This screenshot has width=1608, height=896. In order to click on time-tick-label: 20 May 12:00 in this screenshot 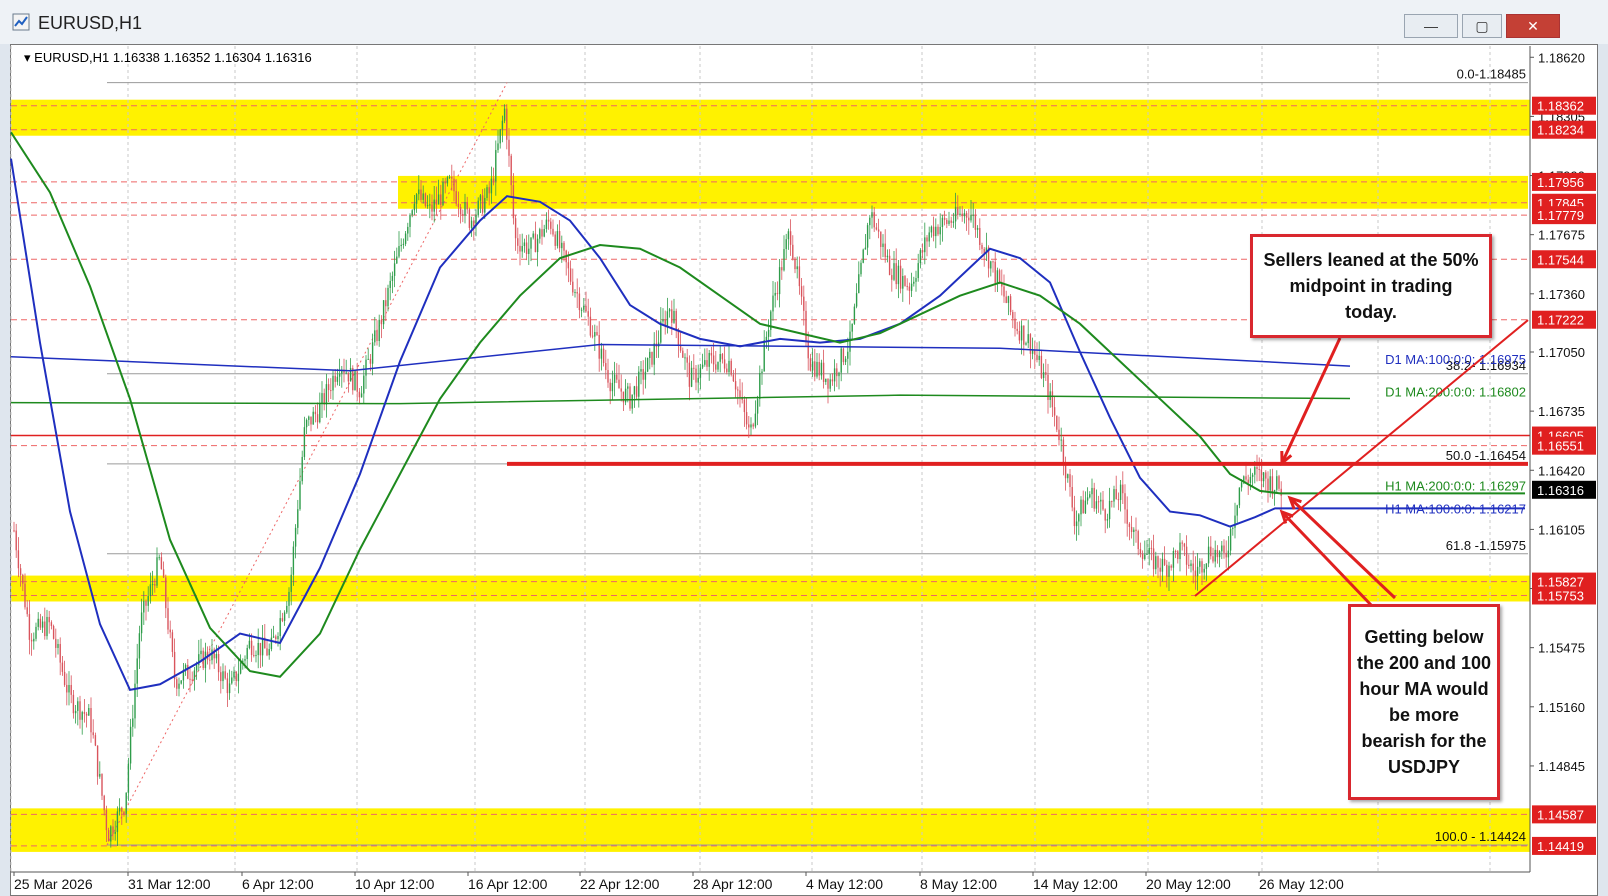, I will do `click(1188, 884)`.